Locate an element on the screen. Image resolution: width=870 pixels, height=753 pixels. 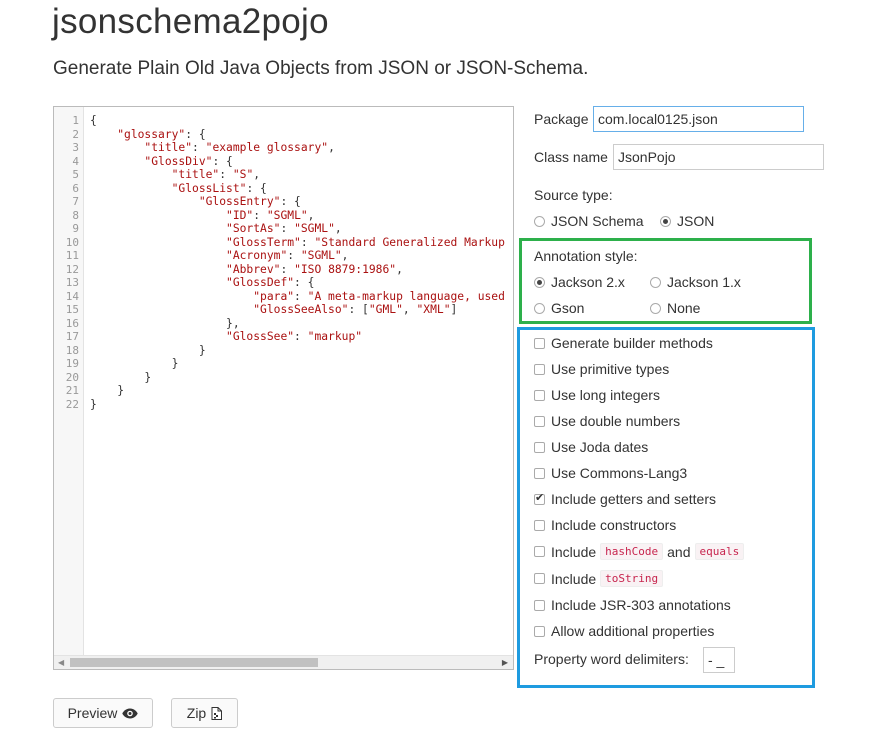
line-content: "GlossDef": { is located at coordinates (270, 282).